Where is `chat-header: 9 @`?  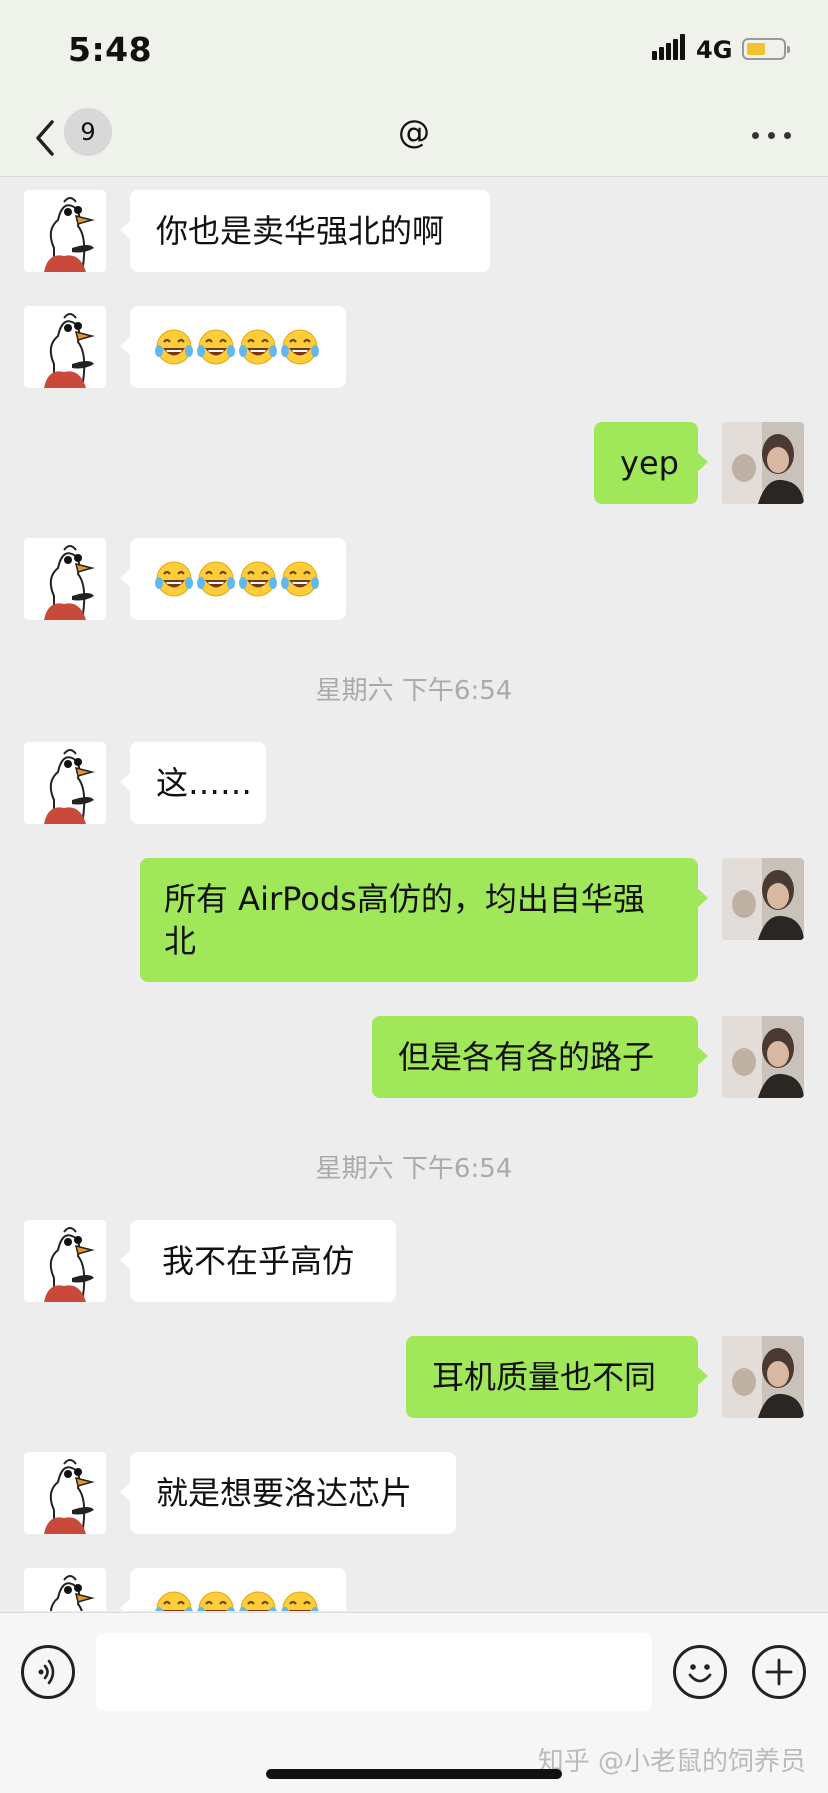 chat-header: 9 @ is located at coordinates (414, 137).